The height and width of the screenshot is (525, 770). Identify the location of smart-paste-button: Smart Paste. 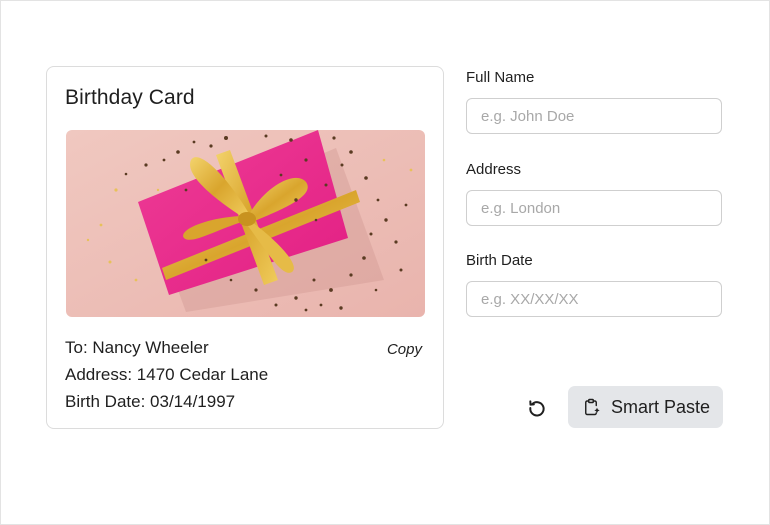
(645, 407).